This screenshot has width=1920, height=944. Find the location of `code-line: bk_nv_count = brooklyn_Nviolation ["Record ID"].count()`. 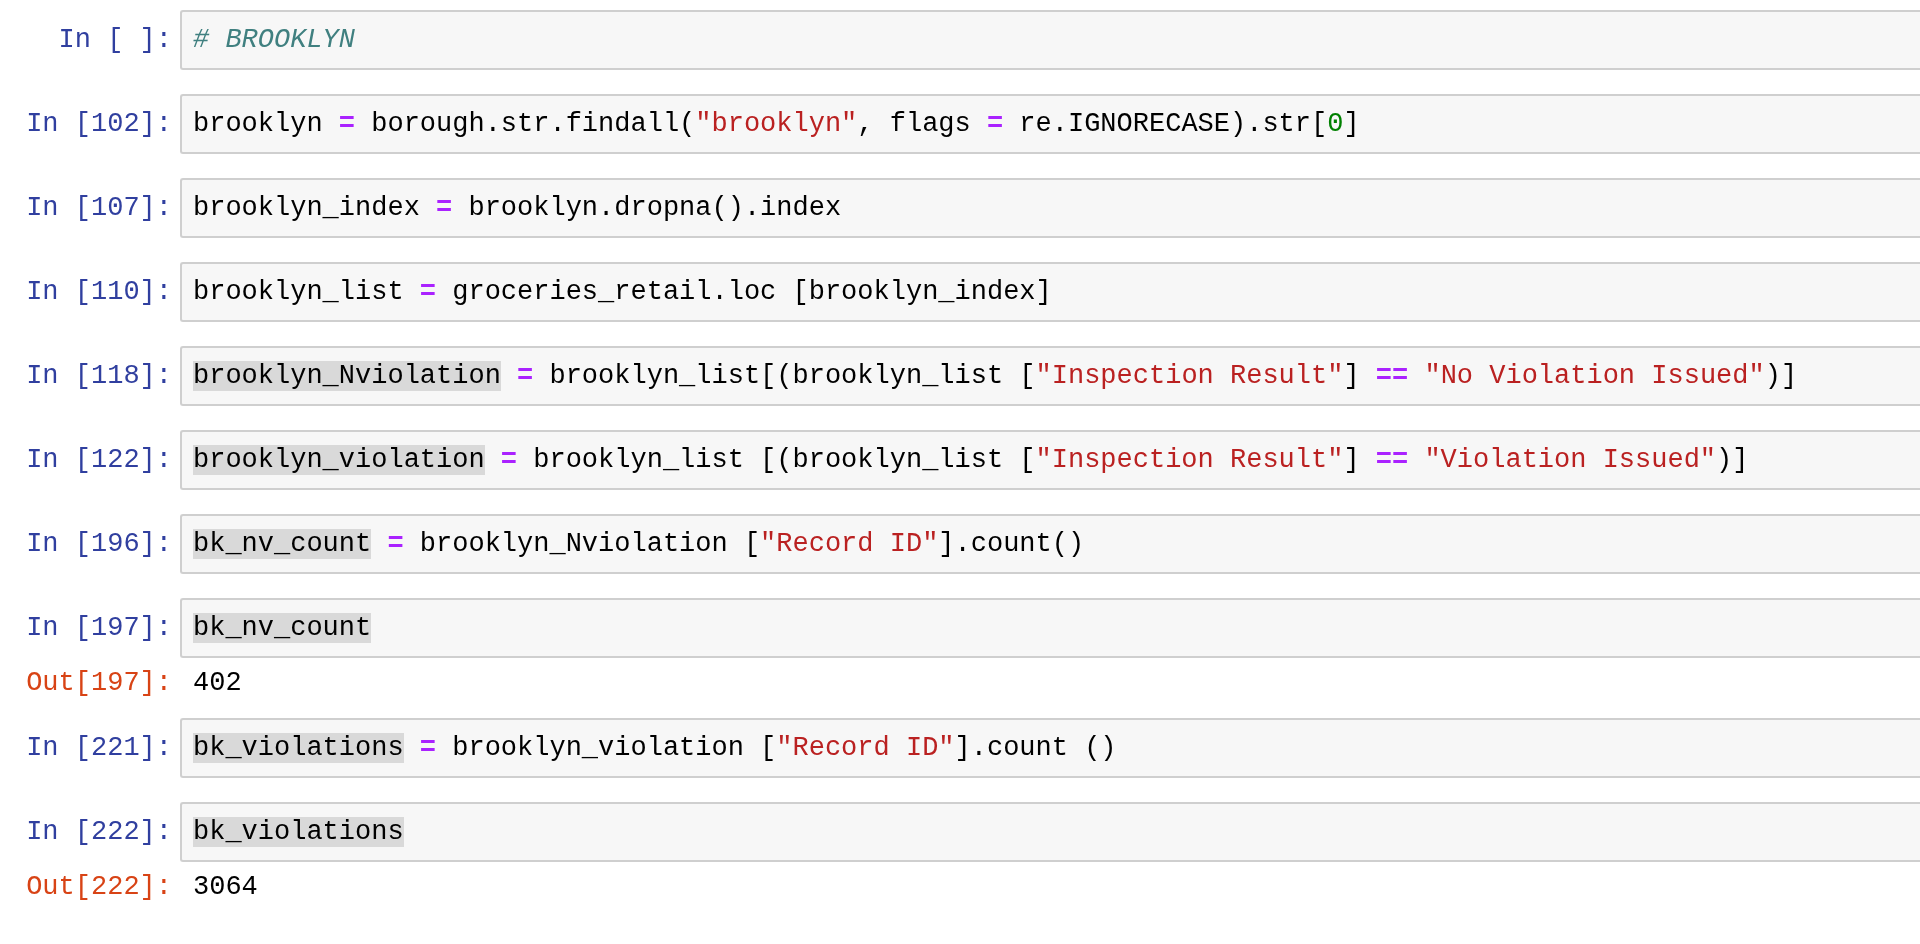

code-line: bk_nv_count = brooklyn_Nviolation ["Record ID"].count() is located at coordinates (639, 544).